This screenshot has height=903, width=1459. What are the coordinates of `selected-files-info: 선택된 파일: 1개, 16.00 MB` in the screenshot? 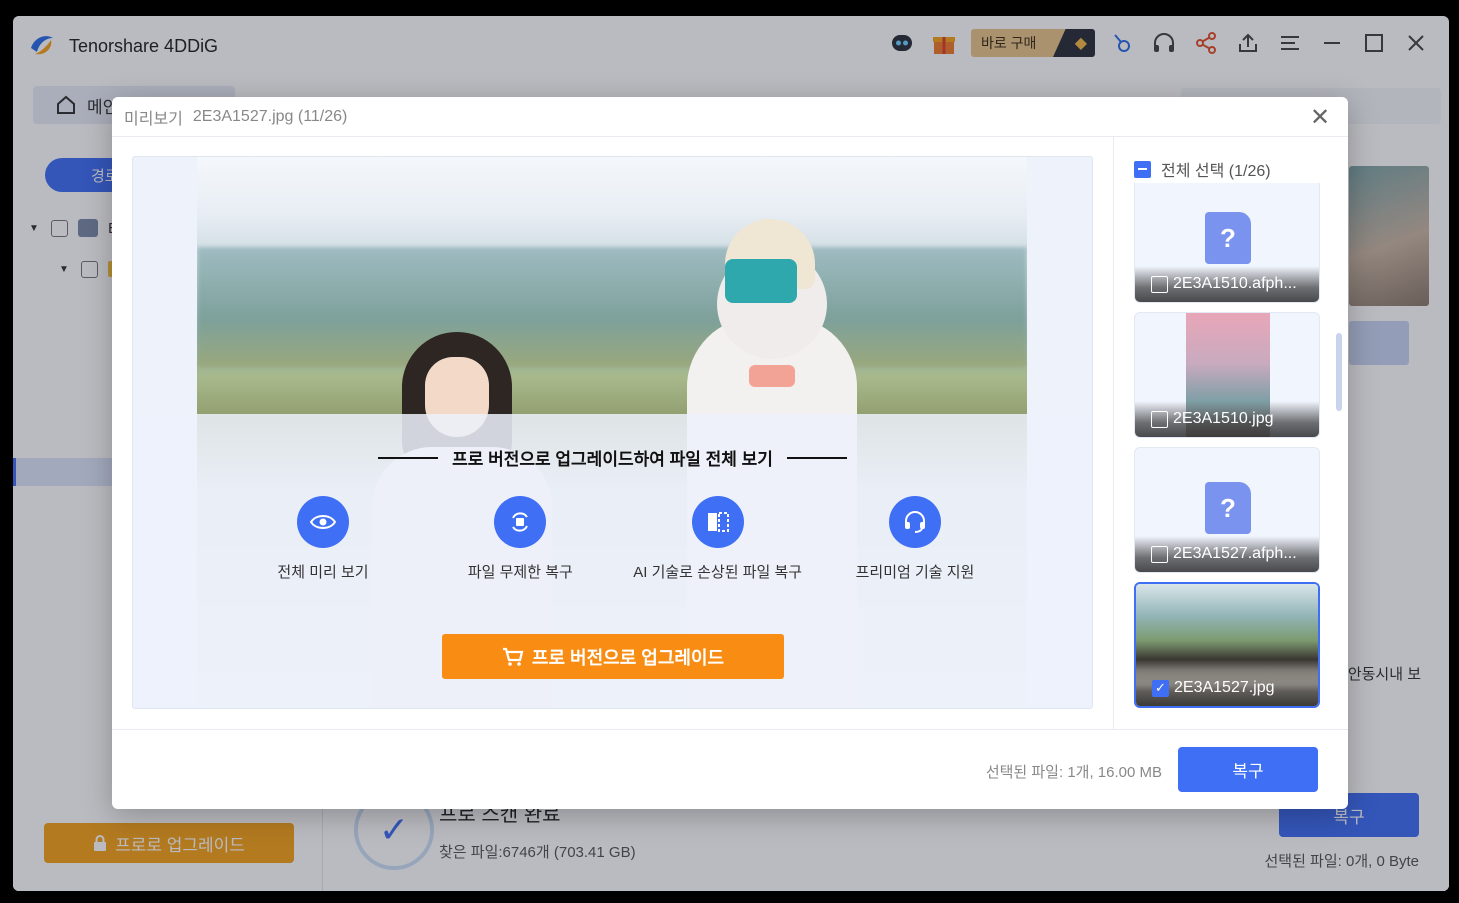 It's located at (1073, 772).